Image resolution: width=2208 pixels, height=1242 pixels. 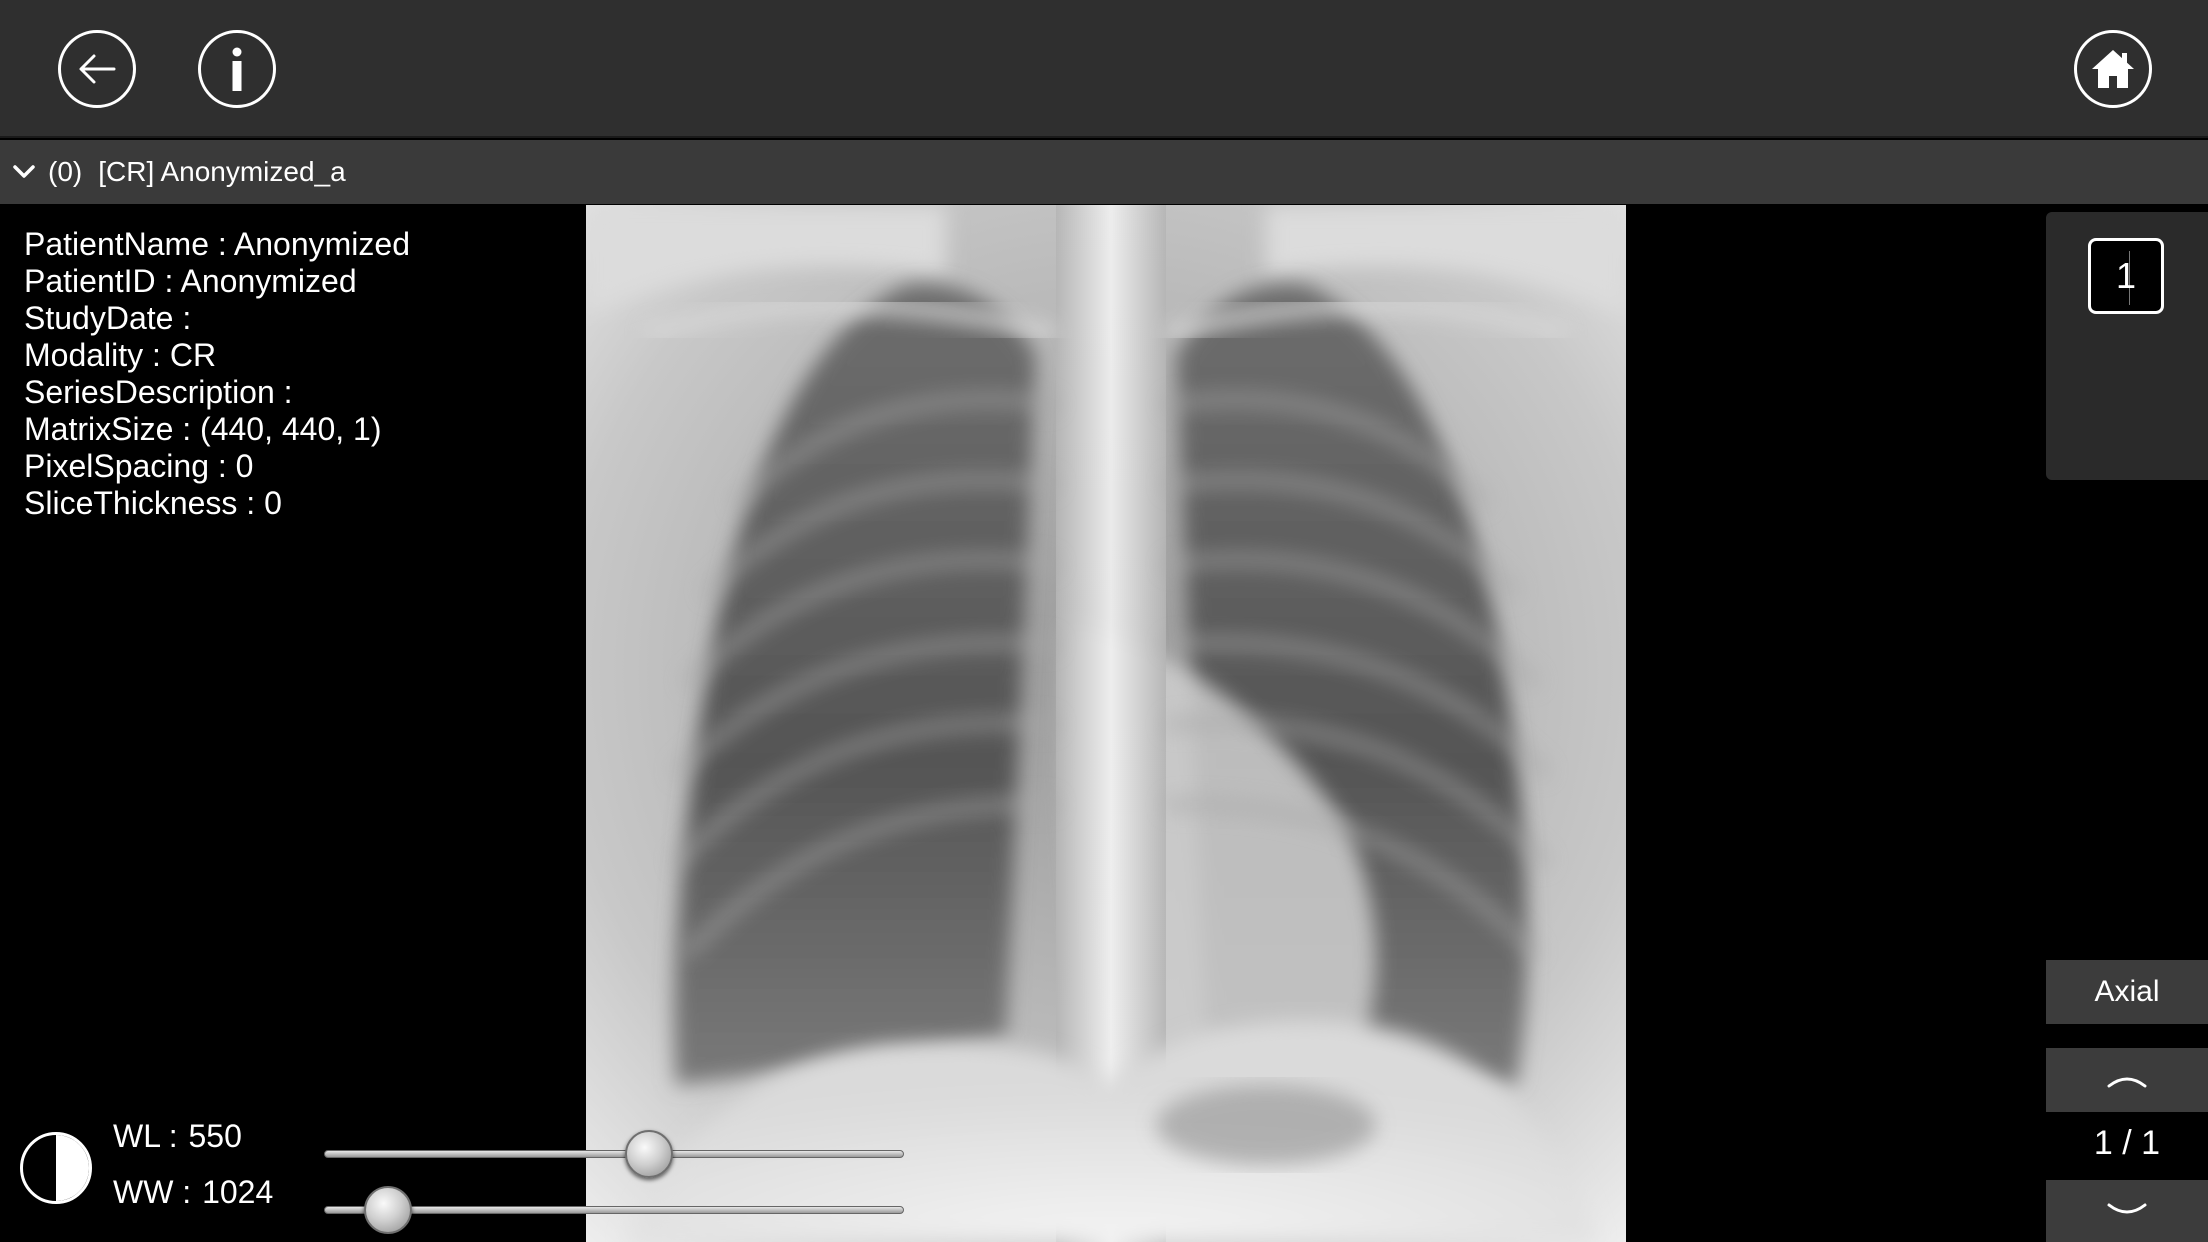 What do you see at coordinates (193, 1192) in the screenshot?
I see `ww-label: WW : 1024` at bounding box center [193, 1192].